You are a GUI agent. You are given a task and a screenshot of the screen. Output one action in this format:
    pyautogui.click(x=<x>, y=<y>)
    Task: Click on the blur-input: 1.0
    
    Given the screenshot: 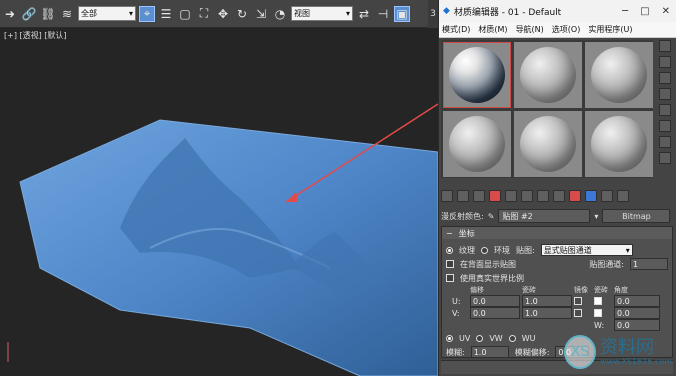 What is the action you would take?
    pyautogui.click(x=489, y=352)
    